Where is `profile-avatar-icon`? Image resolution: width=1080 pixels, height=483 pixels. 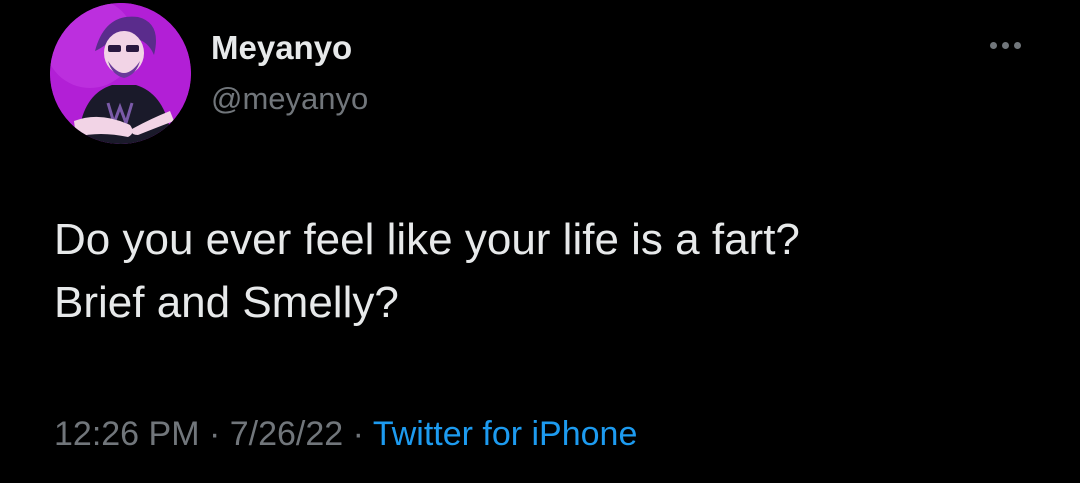 profile-avatar-icon is located at coordinates (120, 73).